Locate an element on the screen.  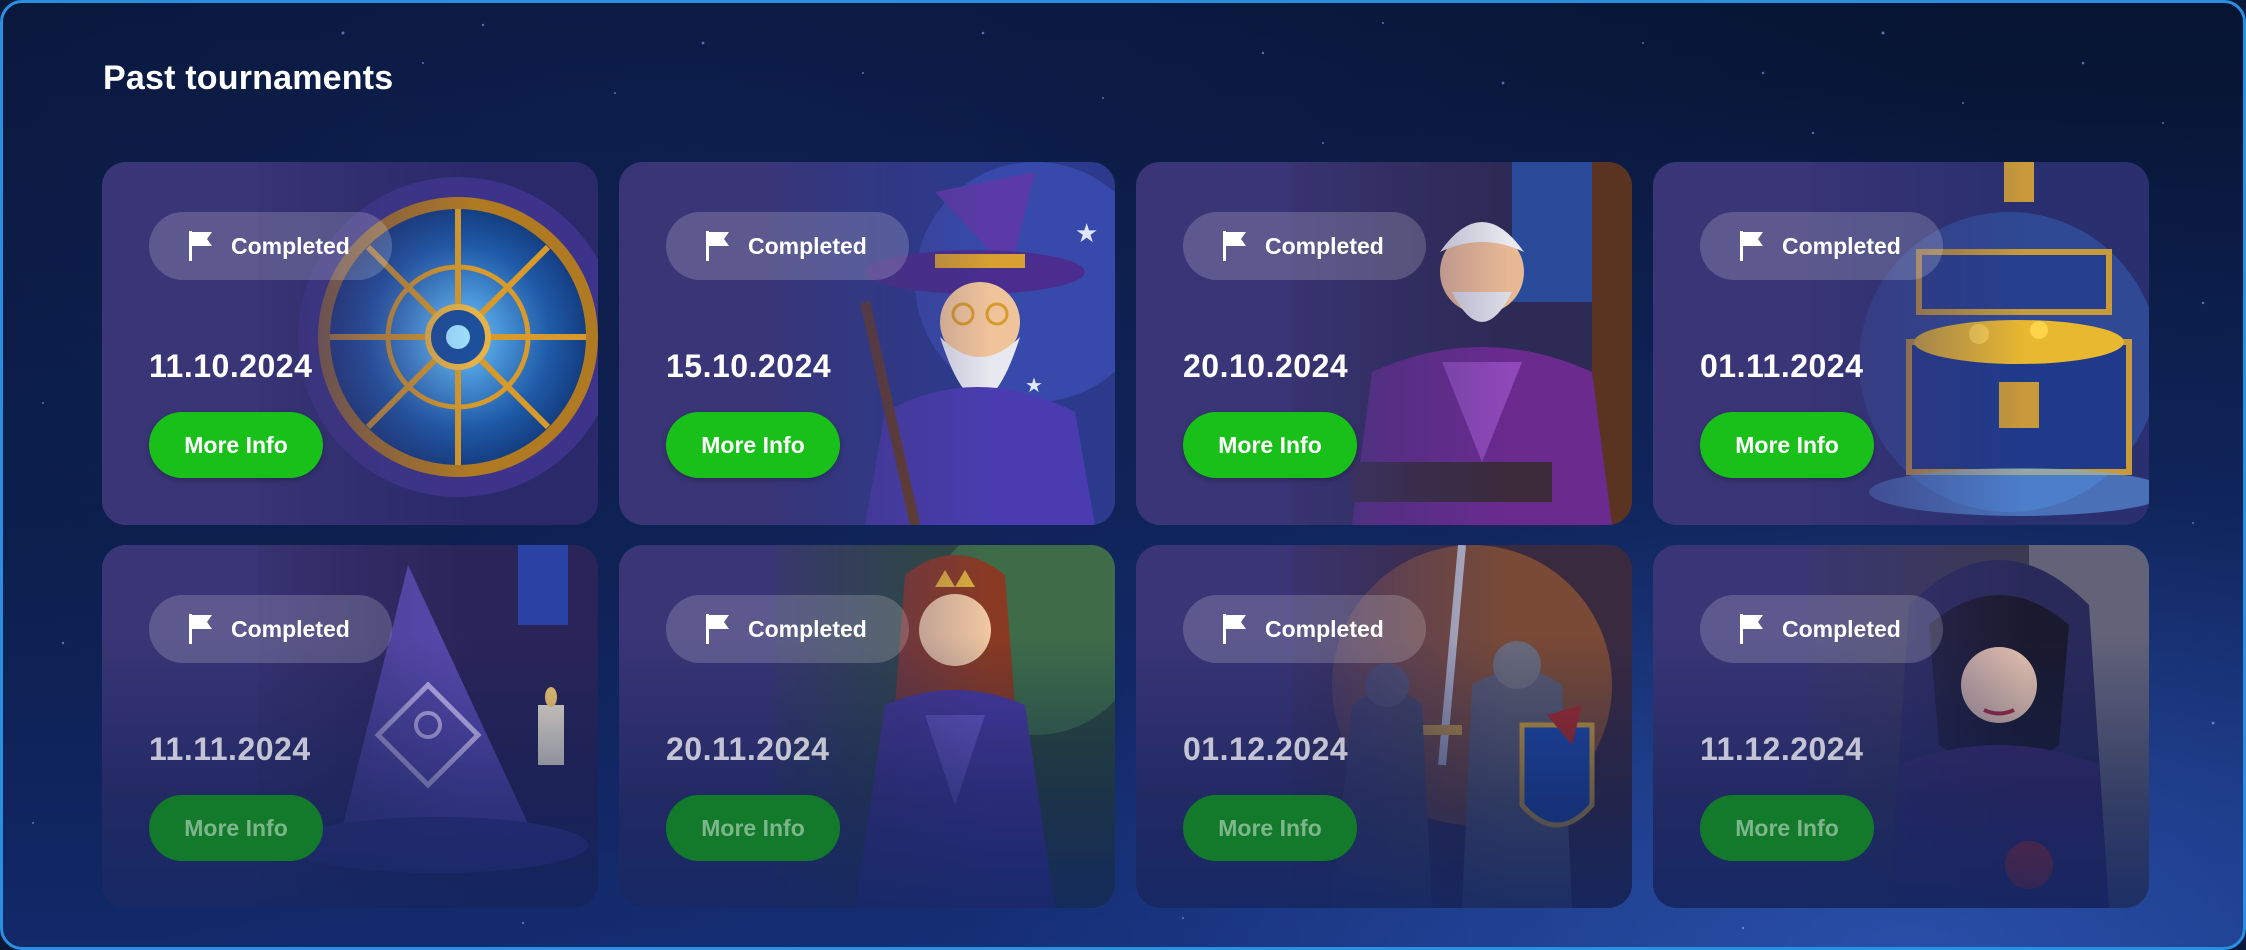
tournament-date: 20.11.2024 is located at coordinates (748, 749).